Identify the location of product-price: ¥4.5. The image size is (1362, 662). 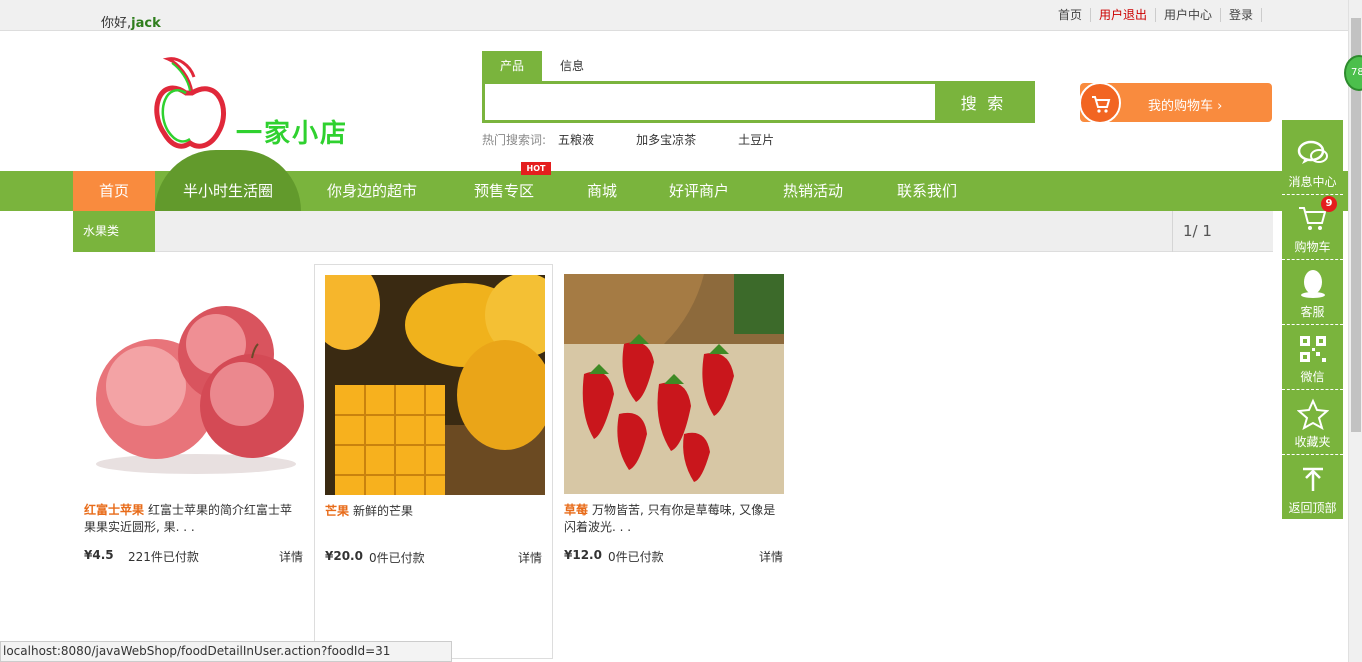
(99, 555).